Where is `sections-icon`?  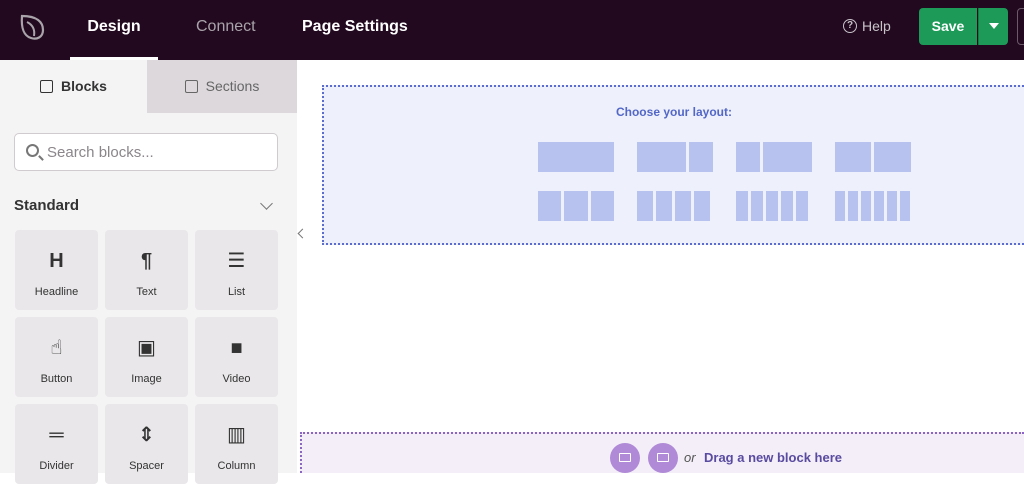
sections-icon is located at coordinates (191, 86).